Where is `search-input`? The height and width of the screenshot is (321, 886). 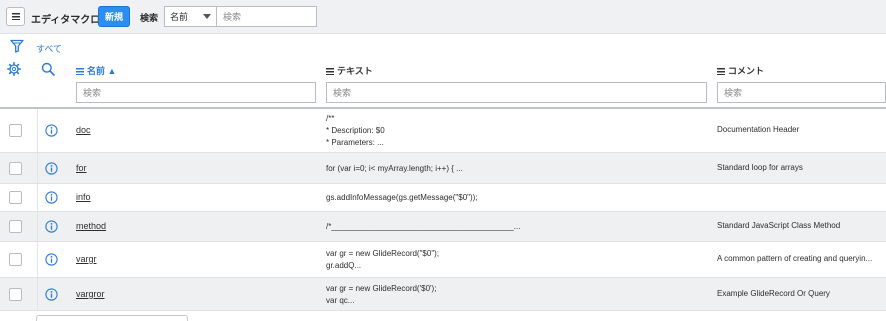
search-input is located at coordinates (266, 16).